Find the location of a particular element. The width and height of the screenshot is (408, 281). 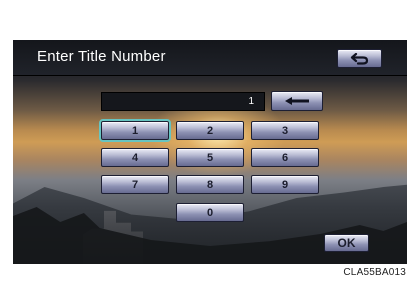

return-arrow-icon is located at coordinates (359, 58).